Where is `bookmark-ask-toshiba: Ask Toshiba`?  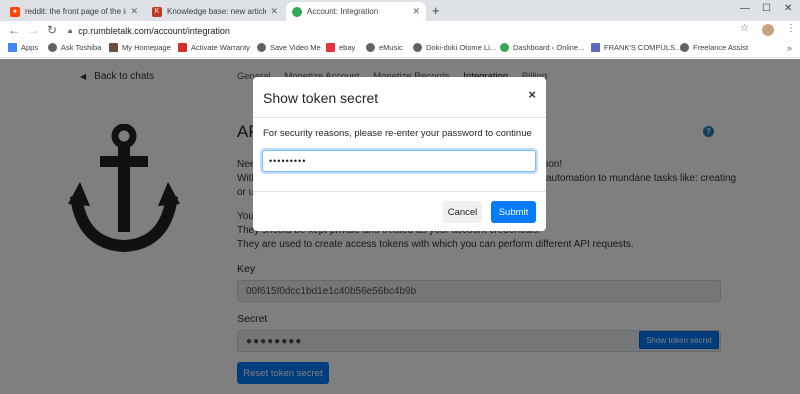
bookmark-ask-toshiba: Ask Toshiba is located at coordinates (74, 47).